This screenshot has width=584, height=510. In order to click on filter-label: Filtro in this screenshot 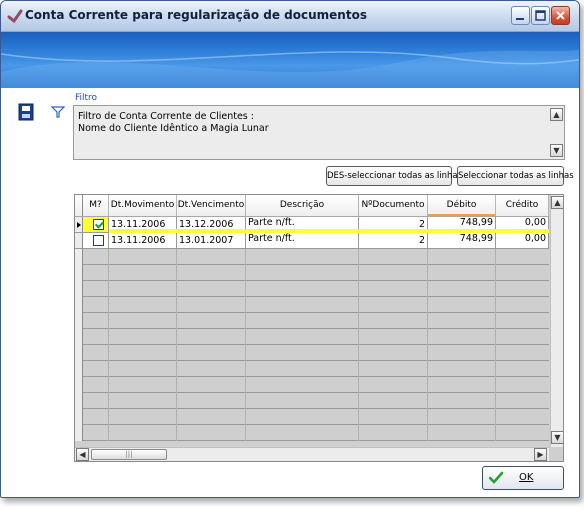, I will do `click(86, 98)`.